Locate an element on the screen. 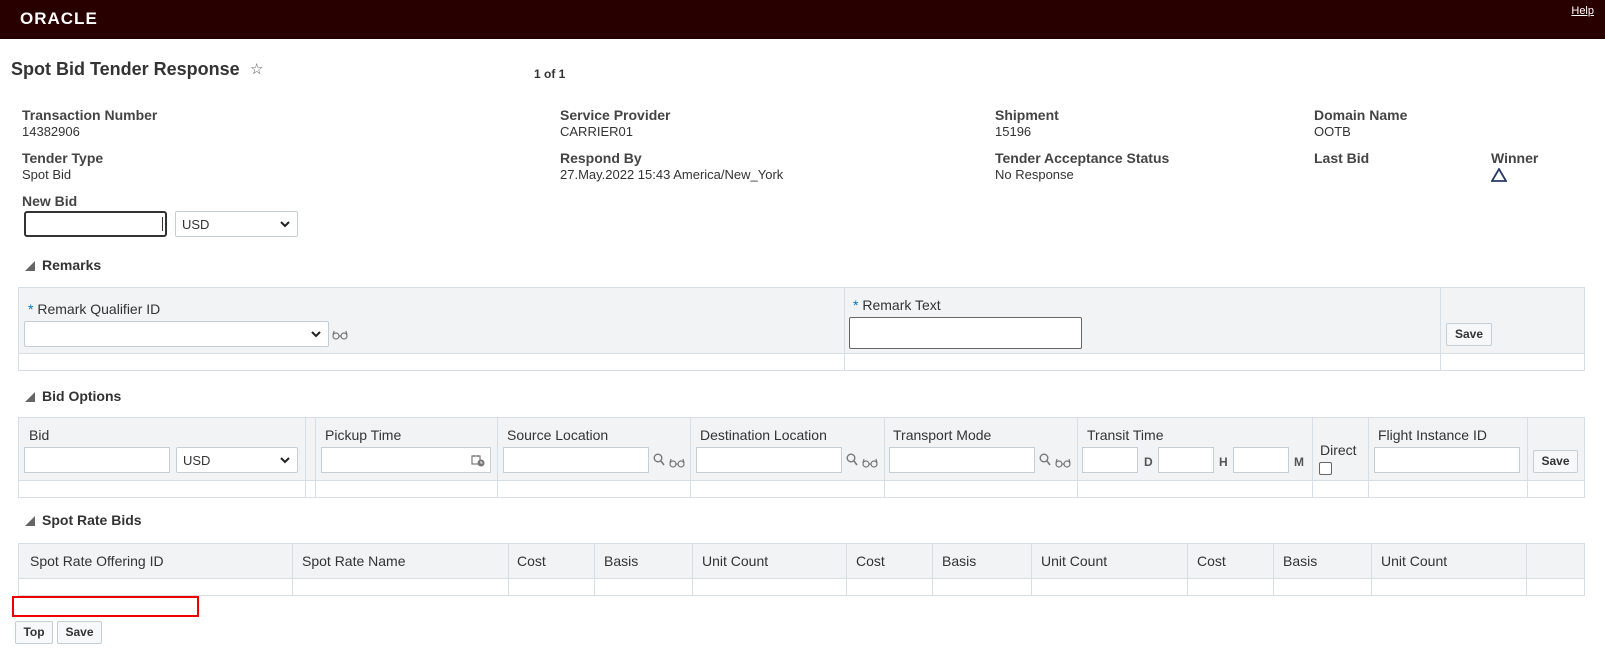 This screenshot has width=1605, height=658. bid-input is located at coordinates (97, 460).